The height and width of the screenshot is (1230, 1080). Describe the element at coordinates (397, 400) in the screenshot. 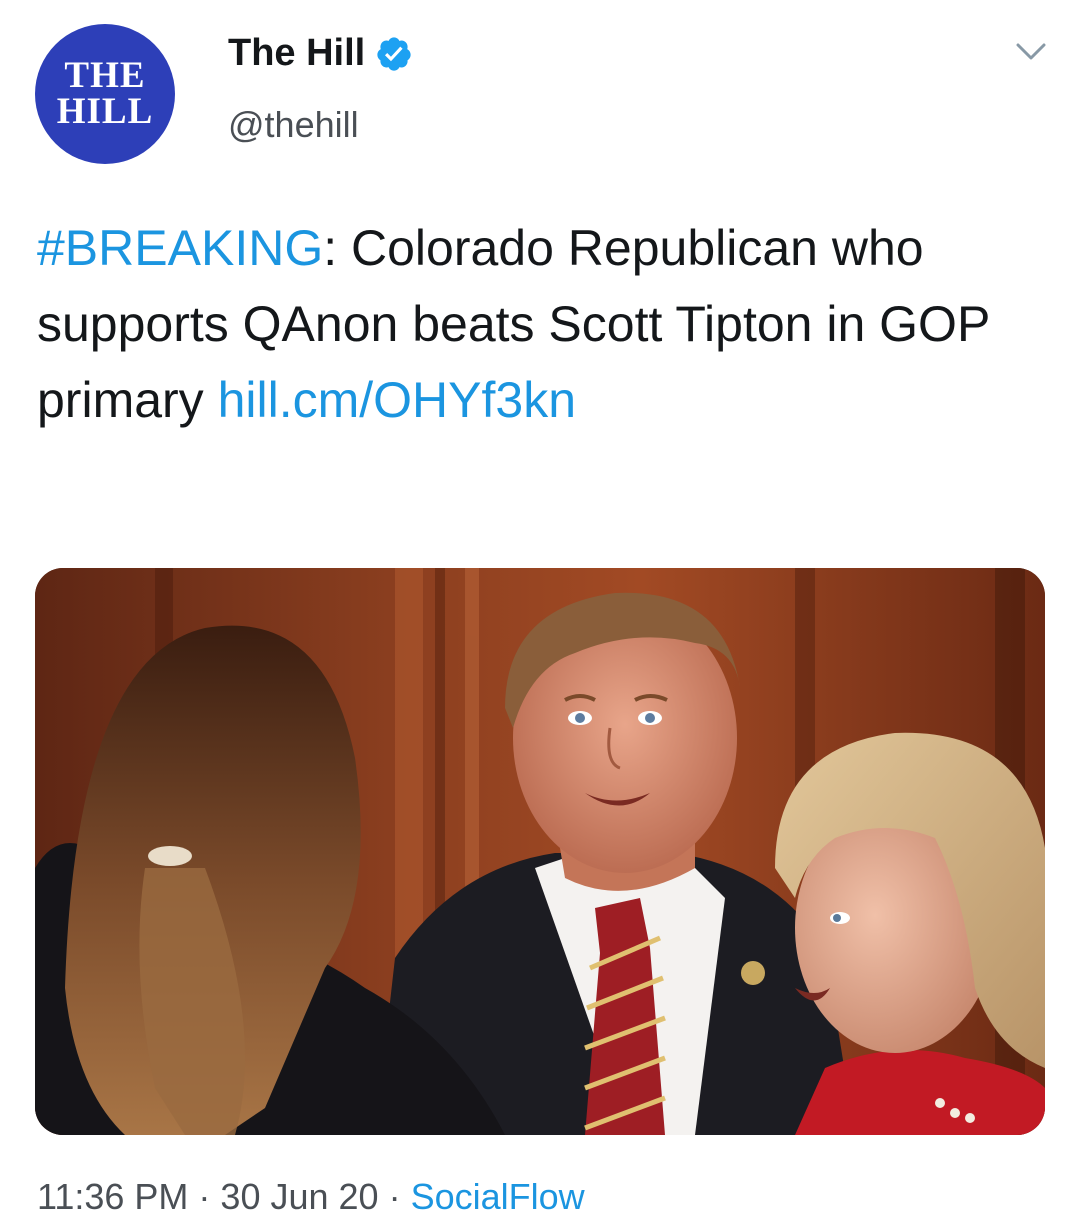

I see `article-link: hill.cm/OHYf3kn` at that location.